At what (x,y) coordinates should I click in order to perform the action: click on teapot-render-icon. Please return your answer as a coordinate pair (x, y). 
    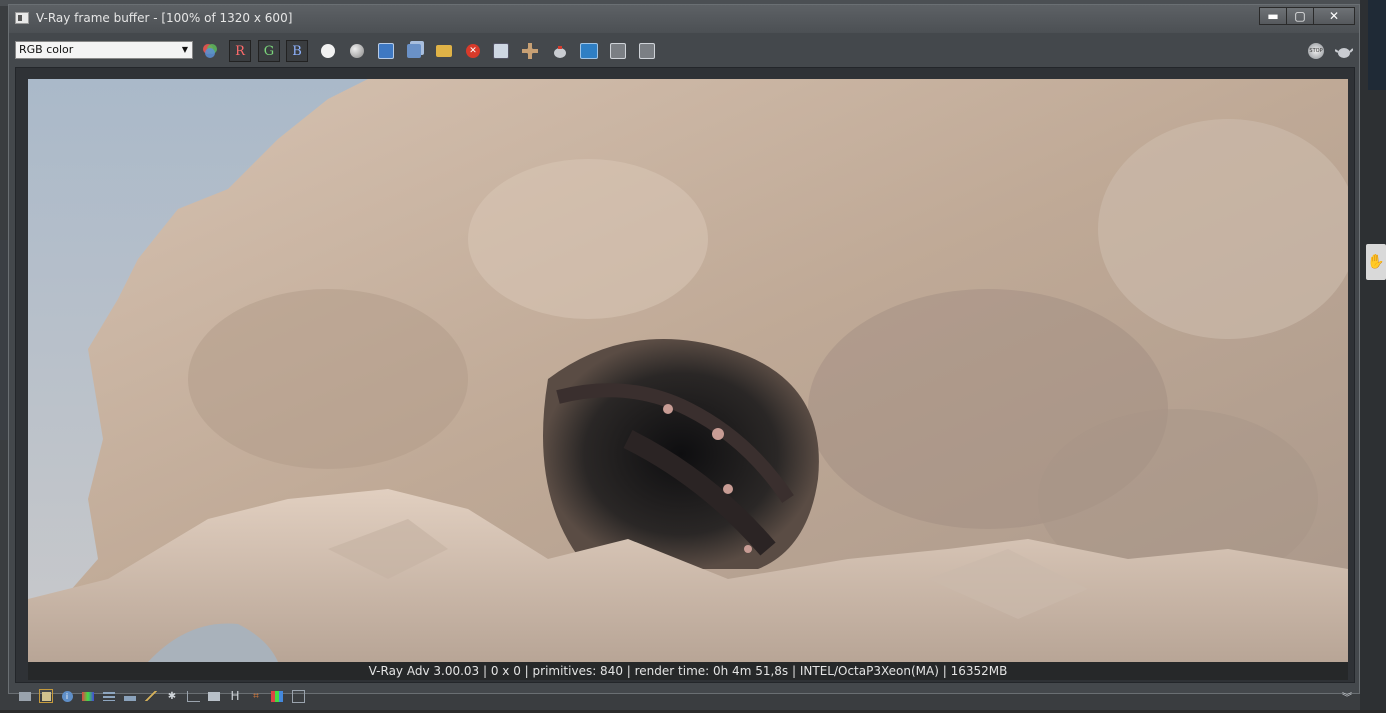
    Looking at the image, I should click on (1344, 53).